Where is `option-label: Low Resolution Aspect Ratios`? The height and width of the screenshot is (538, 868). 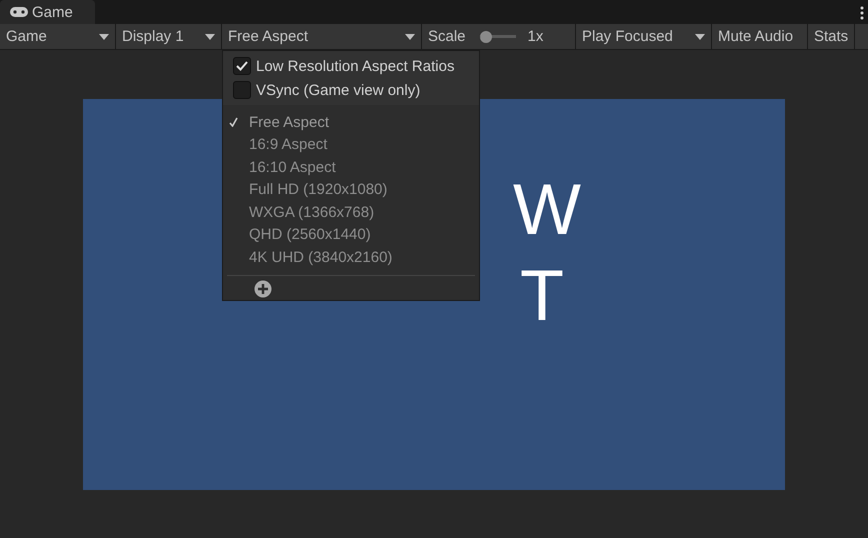
option-label: Low Resolution Aspect Ratios is located at coordinates (355, 66).